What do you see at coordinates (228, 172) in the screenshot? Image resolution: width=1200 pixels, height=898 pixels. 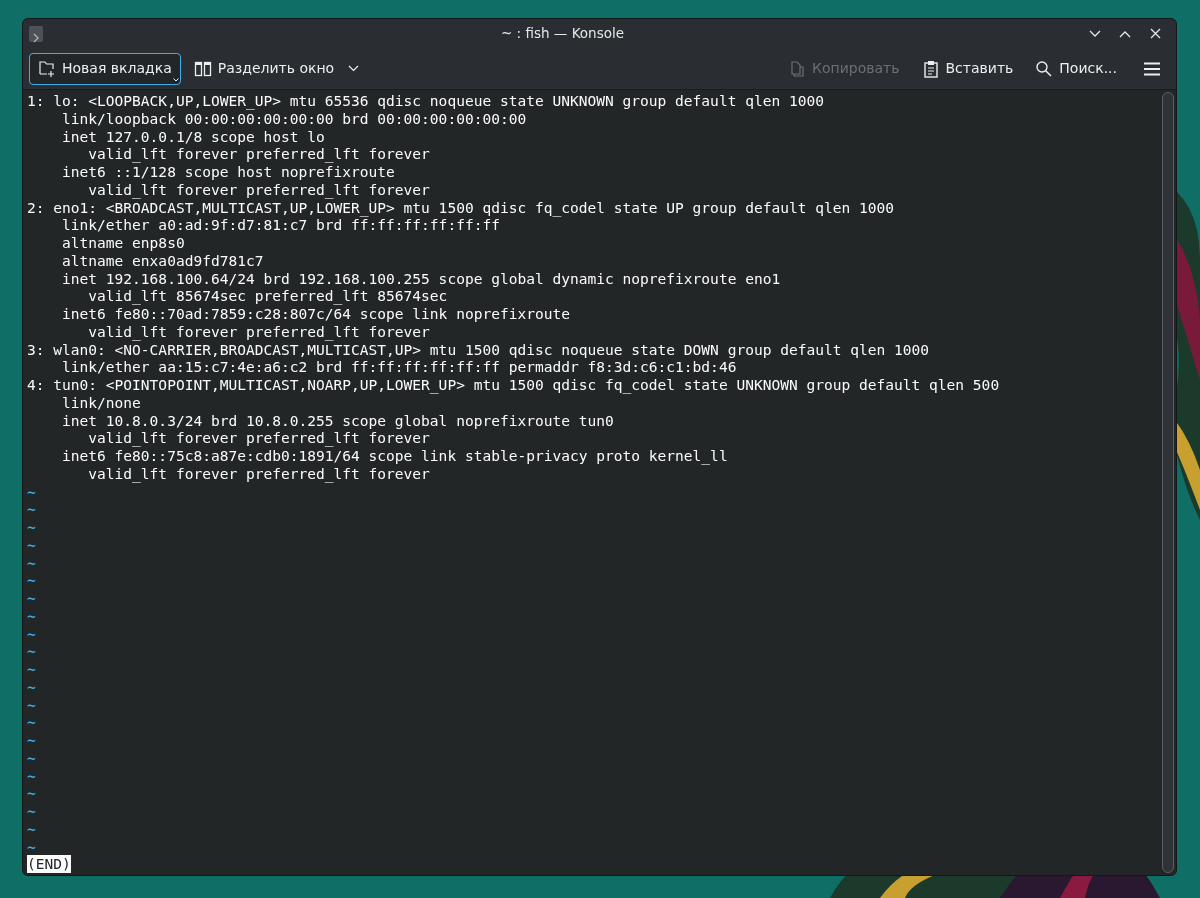 I see `terminal-line: inet6 ::1/128 scope host noprefixroute` at bounding box center [228, 172].